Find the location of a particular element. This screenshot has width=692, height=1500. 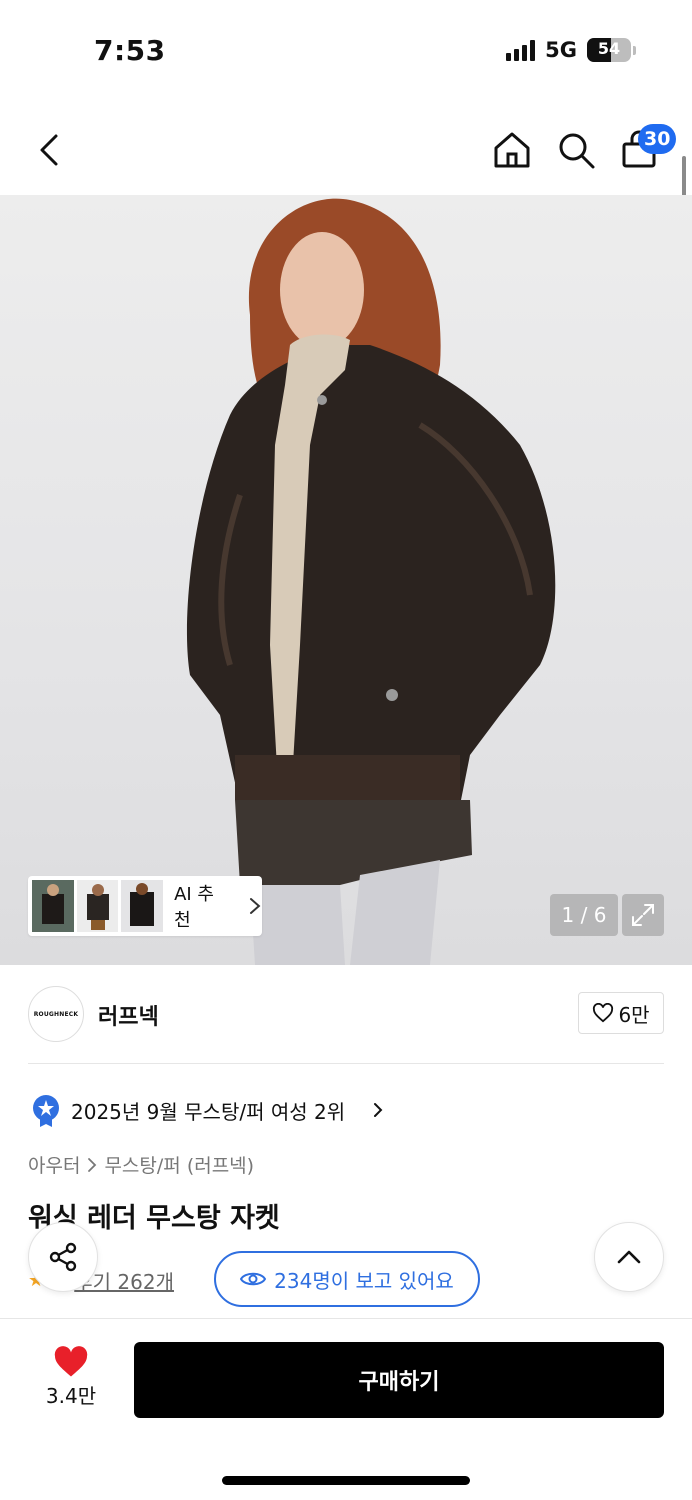

battery-level: 54 is located at coordinates (609, 48).